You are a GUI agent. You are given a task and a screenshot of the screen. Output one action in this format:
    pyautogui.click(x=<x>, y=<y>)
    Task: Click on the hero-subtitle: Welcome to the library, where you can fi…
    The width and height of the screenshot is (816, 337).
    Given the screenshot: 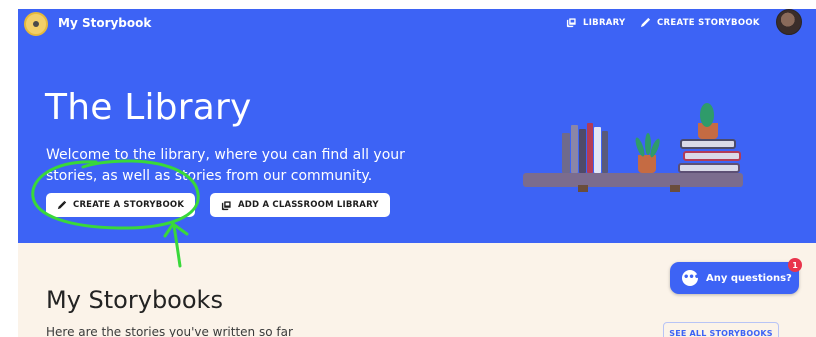 What is the action you would take?
    pyautogui.click(x=225, y=165)
    